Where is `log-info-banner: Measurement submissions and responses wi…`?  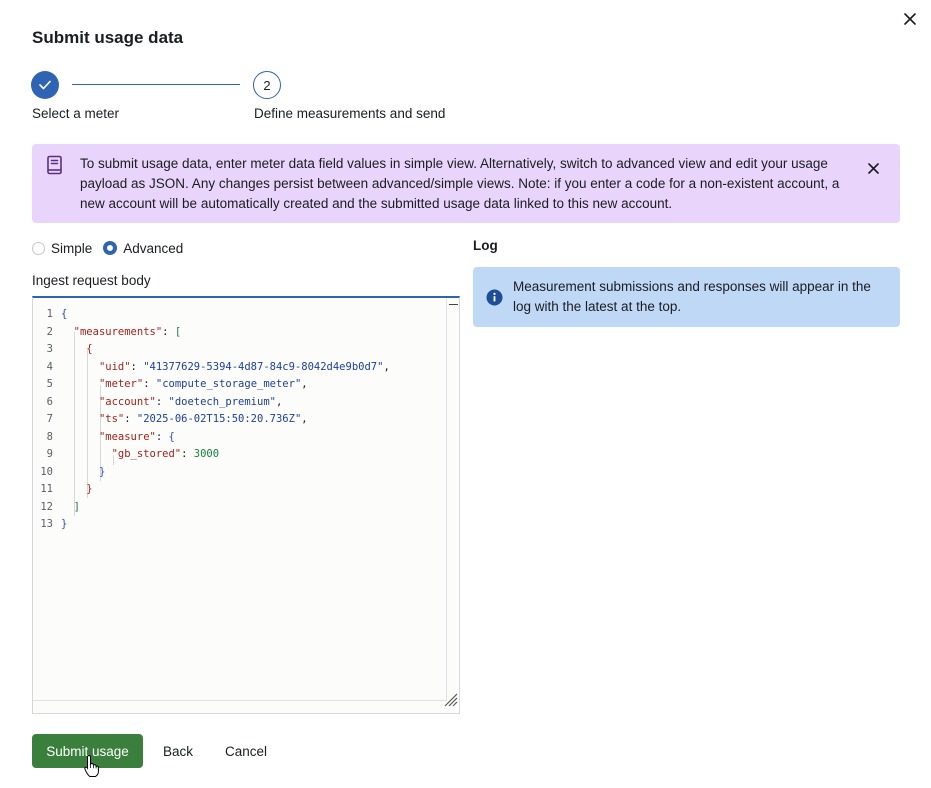 log-info-banner: Measurement submissions and responses wi… is located at coordinates (686, 297).